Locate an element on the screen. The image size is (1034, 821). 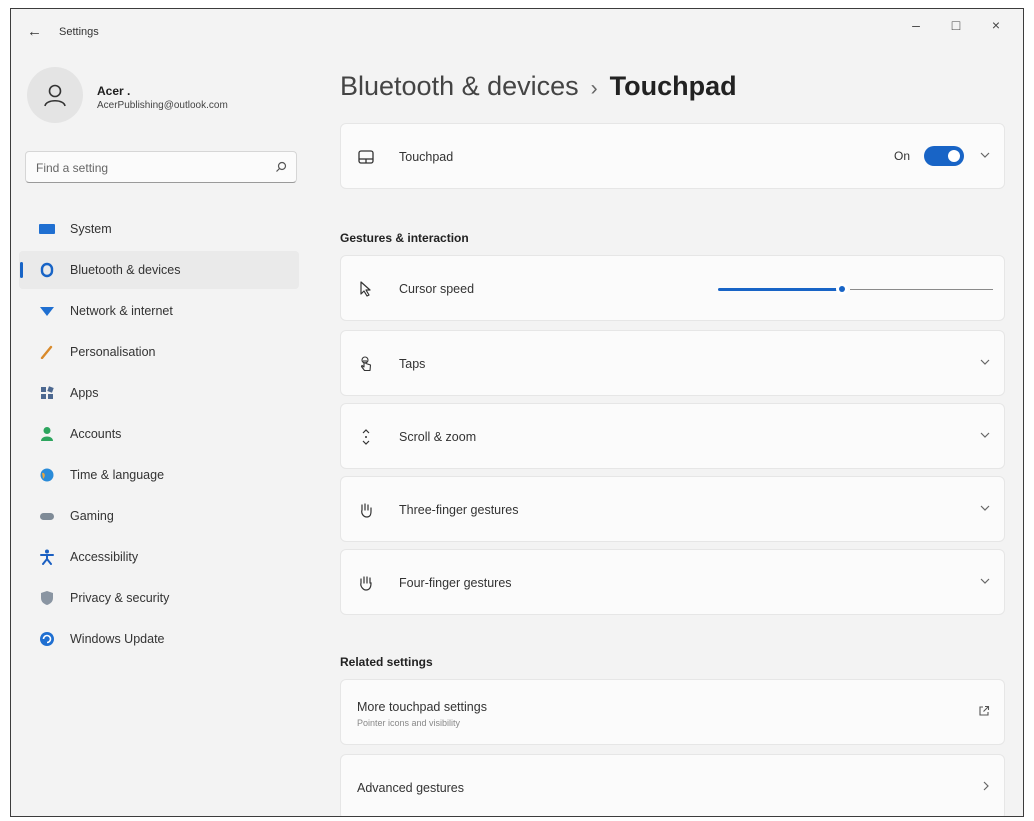
title-bar: ← Settings – □ × is located at coordinates (517, 31).